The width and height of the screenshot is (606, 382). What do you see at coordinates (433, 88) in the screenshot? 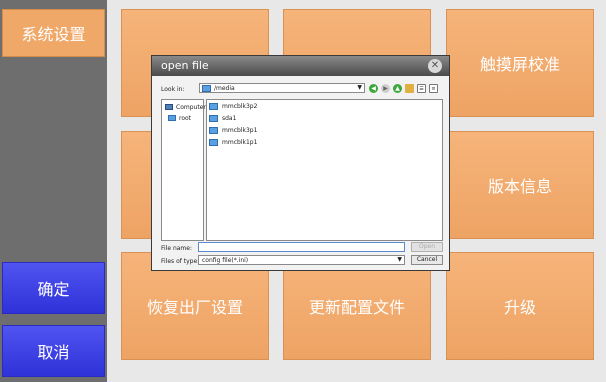
I see `detail-view-icon: ≡` at bounding box center [433, 88].